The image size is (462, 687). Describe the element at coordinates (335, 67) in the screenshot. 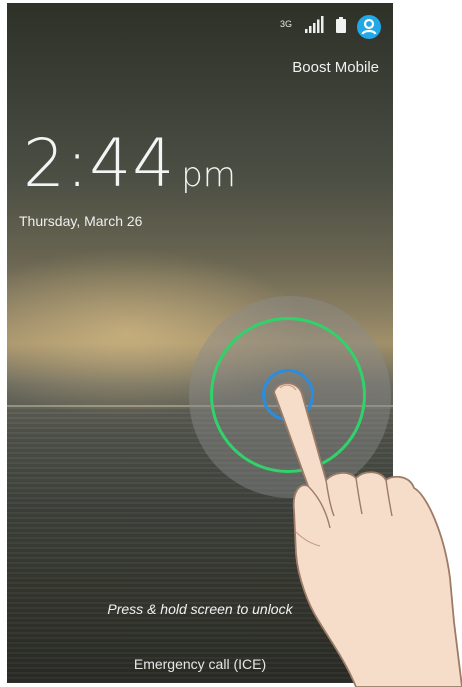

I see `carrier-name: Boost Mobile` at that location.